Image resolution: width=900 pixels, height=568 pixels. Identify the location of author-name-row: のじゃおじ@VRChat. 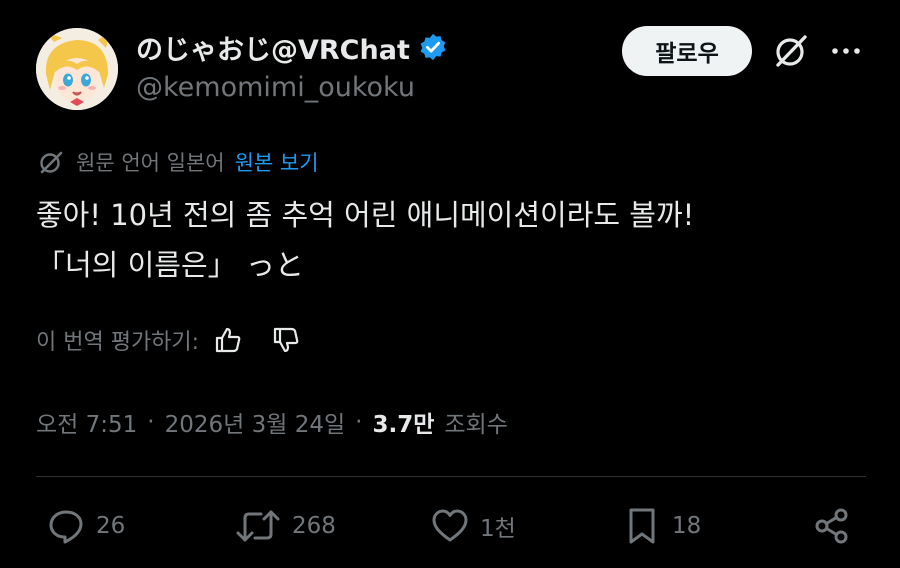
(292, 47).